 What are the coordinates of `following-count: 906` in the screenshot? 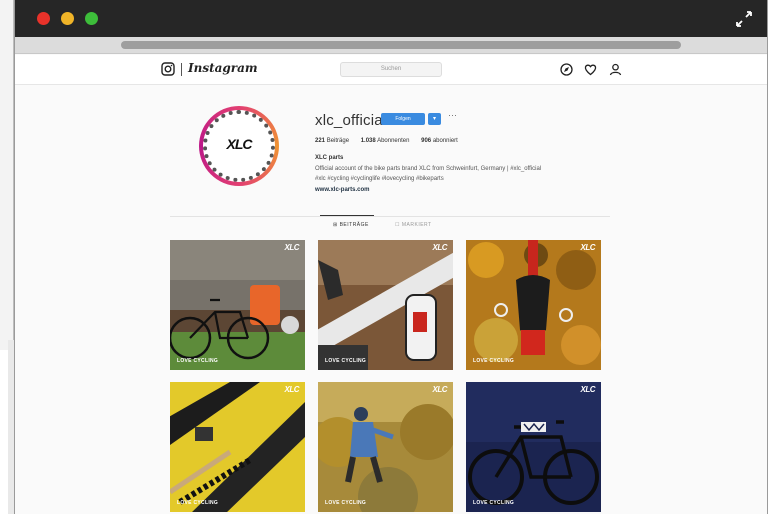 It's located at (426, 141).